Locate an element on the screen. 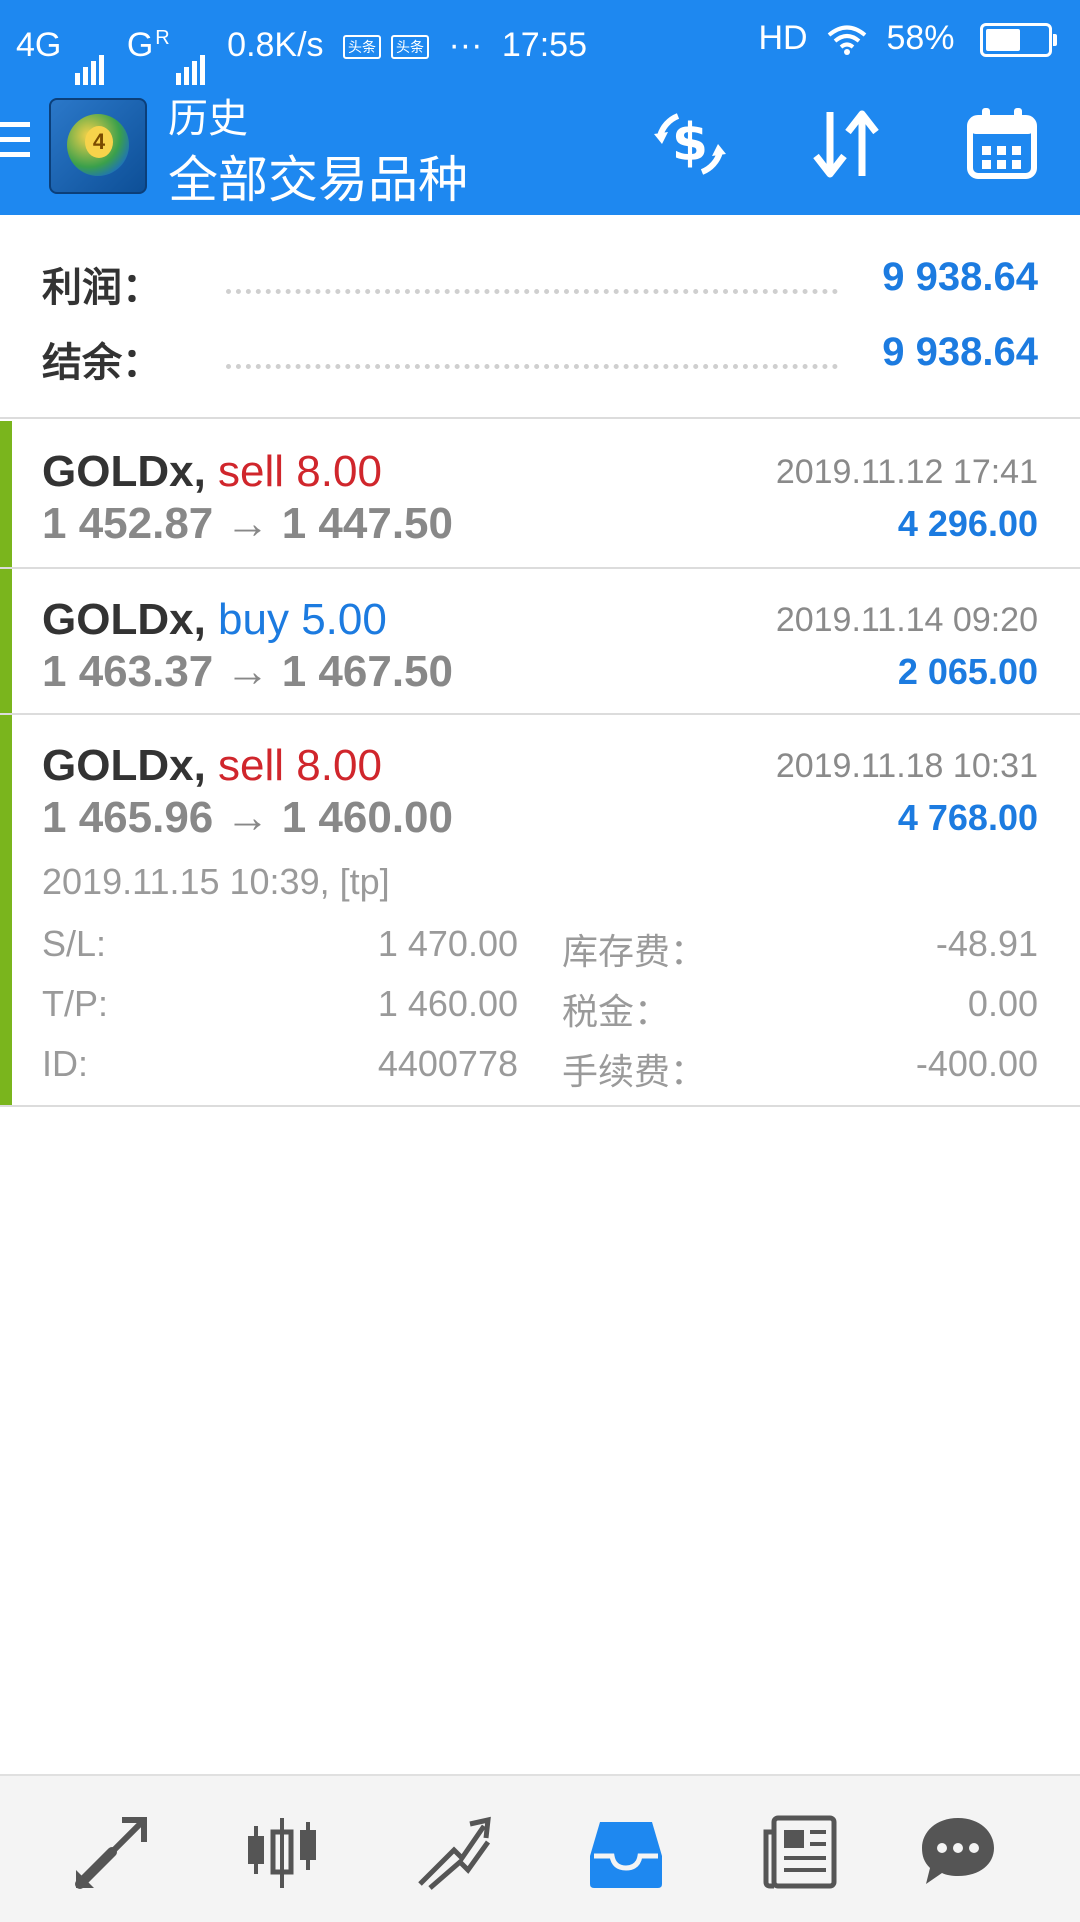 This screenshot has height=1922, width=1080. trade-profit: 4 296.00 is located at coordinates (967, 523).